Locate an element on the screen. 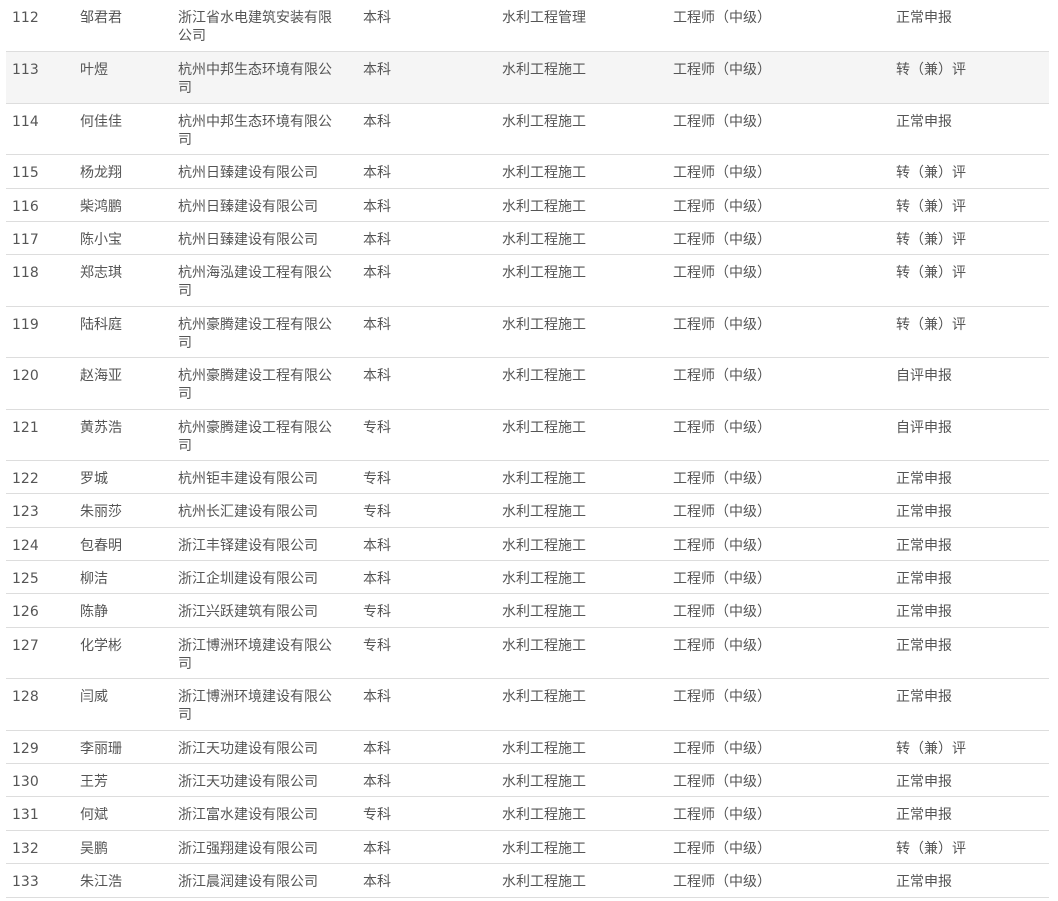  table-row: 121 黄苏浩 杭州豪腾建设工程有限公司 专科 水利工程施工 工程师（中级） 自评申报 is located at coordinates (527, 434).